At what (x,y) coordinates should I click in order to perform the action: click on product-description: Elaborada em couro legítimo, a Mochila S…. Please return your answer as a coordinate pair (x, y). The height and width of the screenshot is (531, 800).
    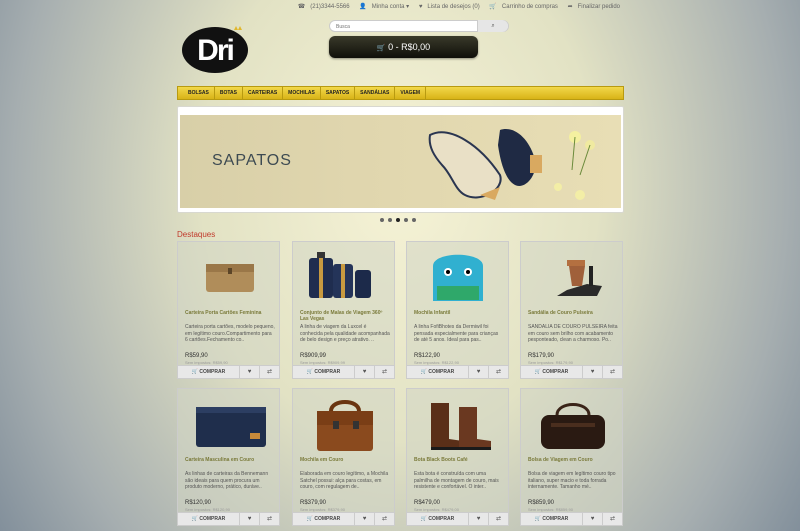
    Looking at the image, I should click on (344, 480).